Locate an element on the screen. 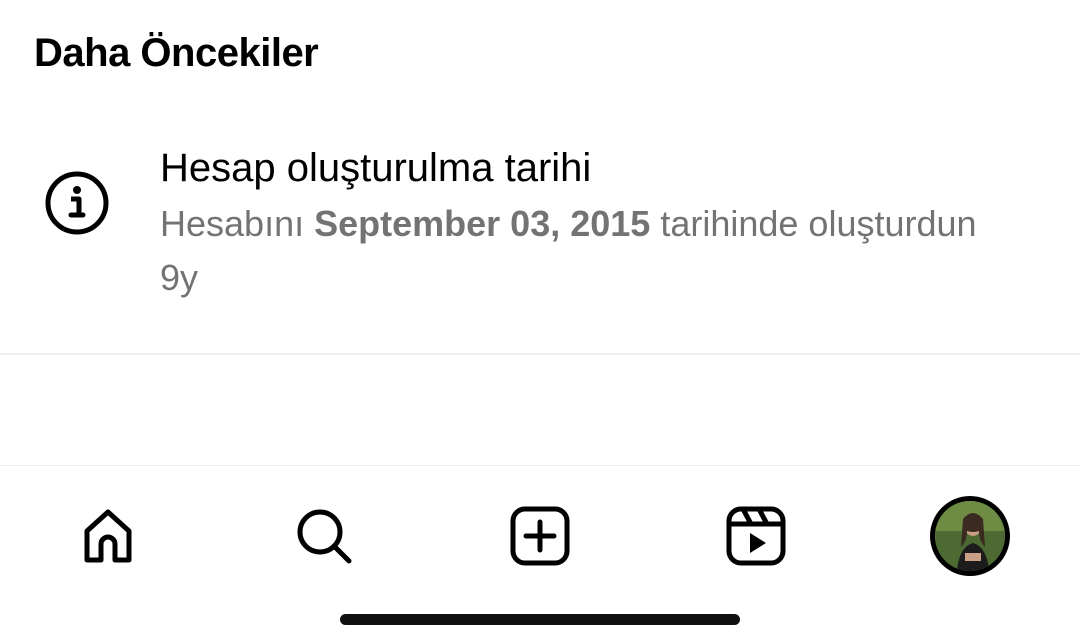 The height and width of the screenshot is (642, 1080). avatar is located at coordinates (970, 536).